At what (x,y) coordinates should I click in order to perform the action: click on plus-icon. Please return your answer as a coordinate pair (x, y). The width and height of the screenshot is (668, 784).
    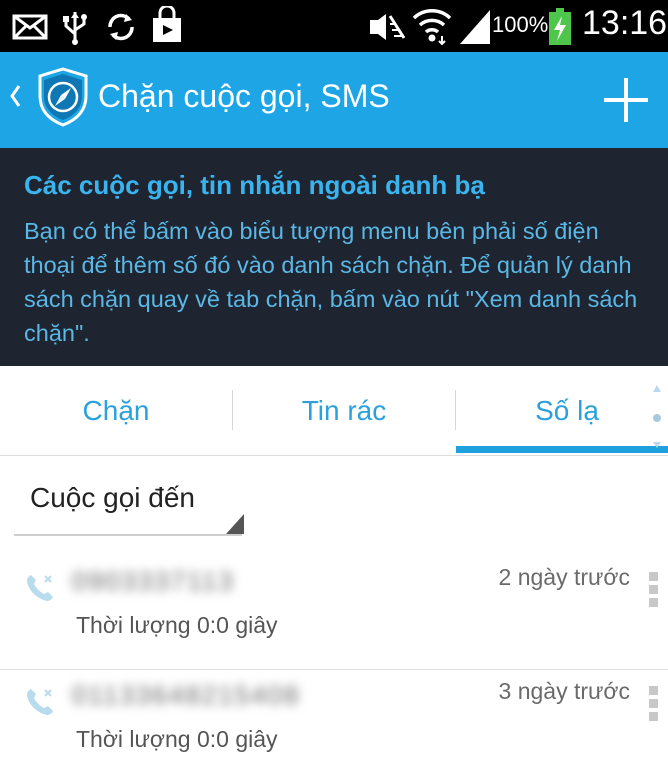
    Looking at the image, I should click on (626, 100).